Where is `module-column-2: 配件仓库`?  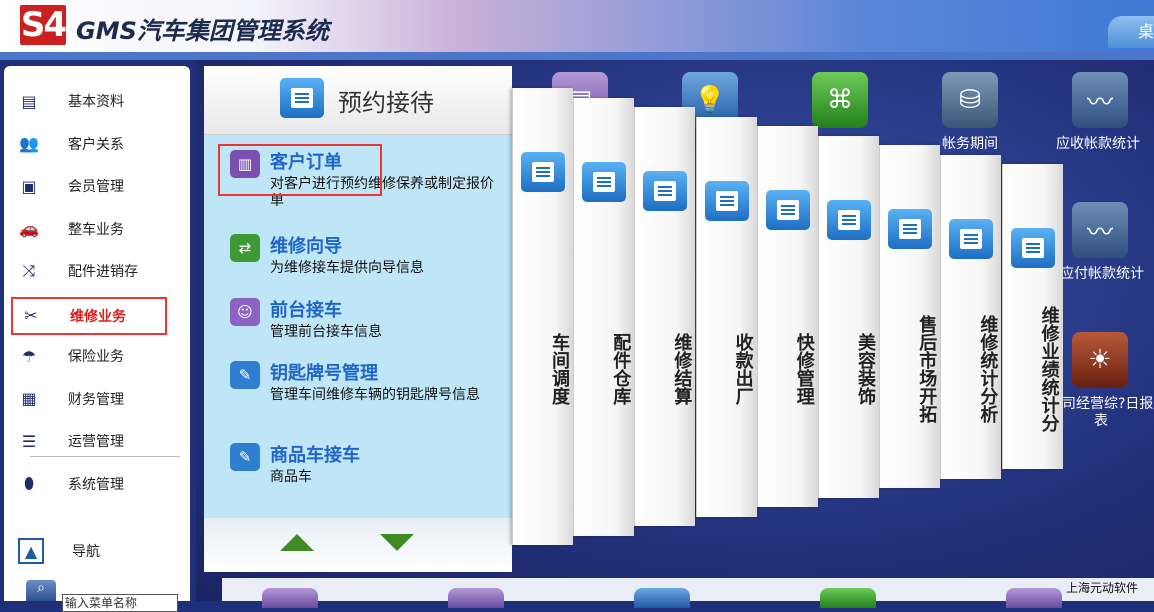
module-column-2: 配件仓库 is located at coordinates (604, 316).